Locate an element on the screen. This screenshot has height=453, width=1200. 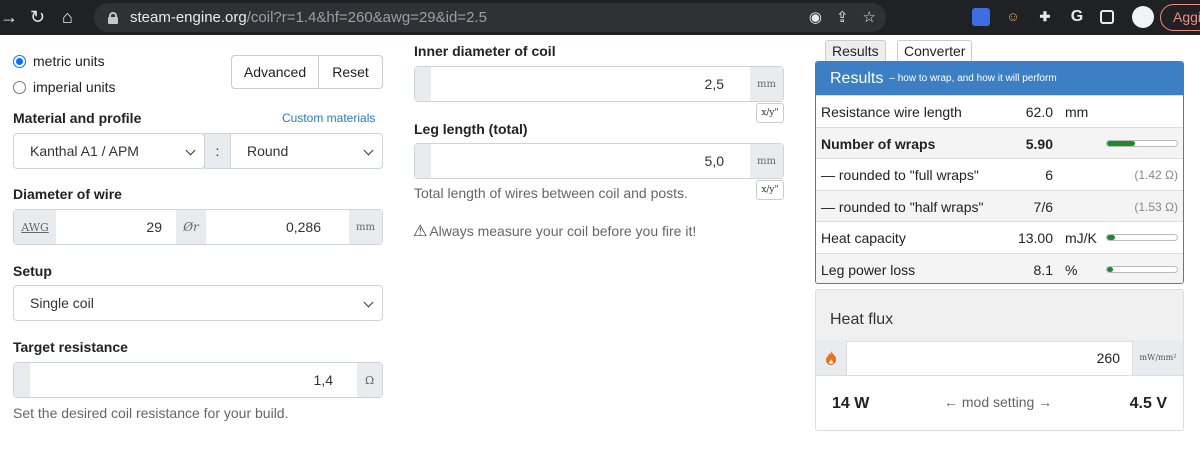
back-arrow-icon: → is located at coordinates (9, 17).